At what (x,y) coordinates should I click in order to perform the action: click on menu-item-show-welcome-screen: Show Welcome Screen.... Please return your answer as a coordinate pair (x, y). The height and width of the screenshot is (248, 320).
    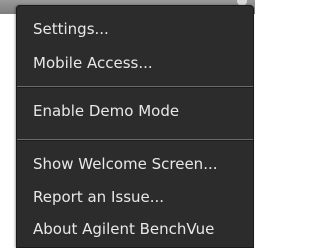
    Looking at the image, I should click on (135, 164).